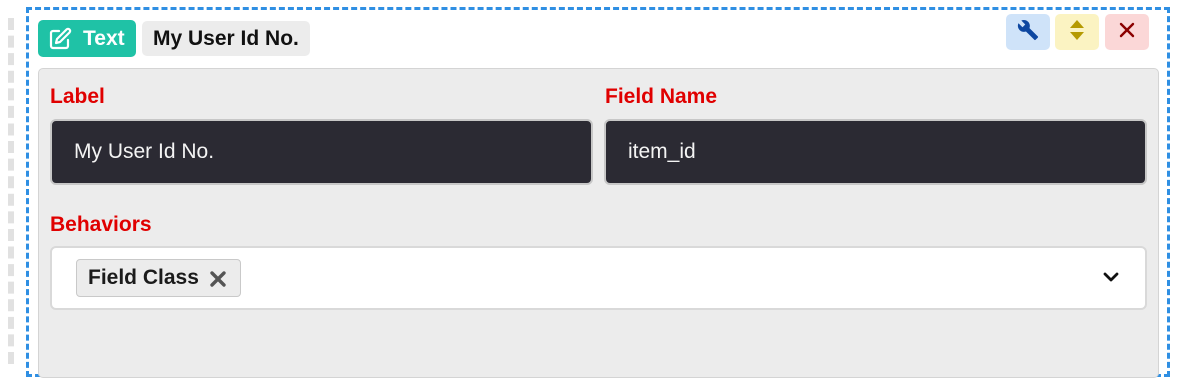 The height and width of the screenshot is (378, 1178). Describe the element at coordinates (104, 38) in the screenshot. I see `type-badge-label: Text` at that location.